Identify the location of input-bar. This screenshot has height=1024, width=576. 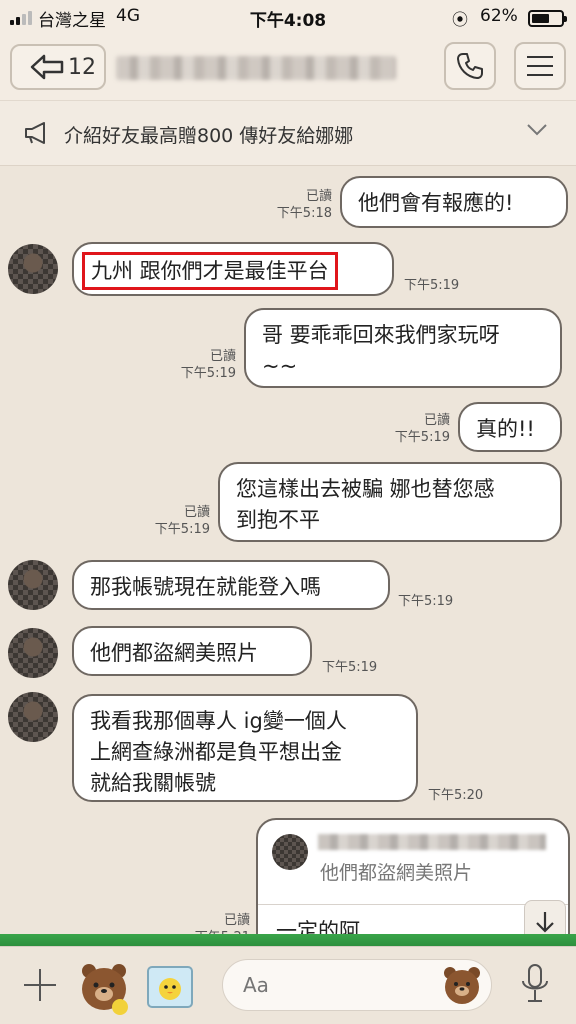
(288, 985).